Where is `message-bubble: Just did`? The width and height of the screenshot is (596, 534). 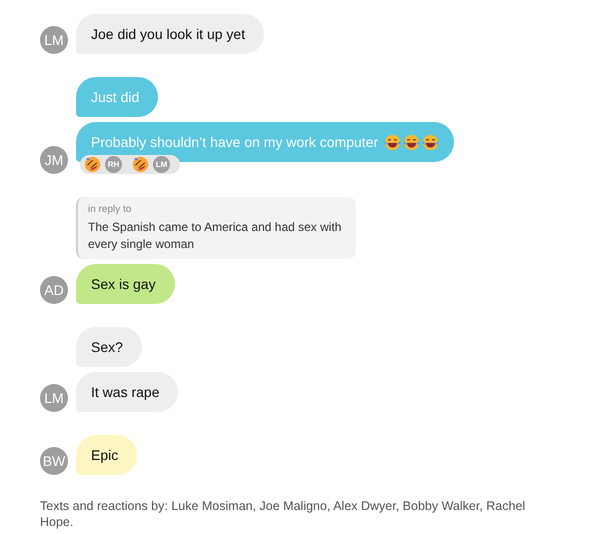 message-bubble: Just did is located at coordinates (117, 97).